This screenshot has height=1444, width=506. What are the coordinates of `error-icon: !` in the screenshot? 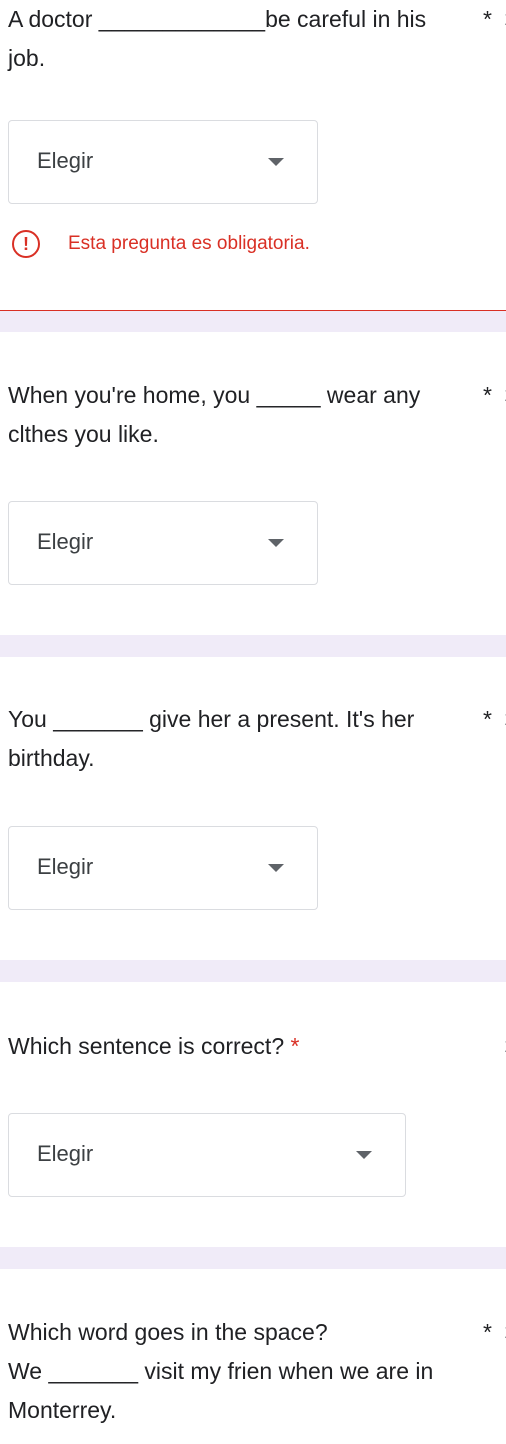 It's located at (26, 244).